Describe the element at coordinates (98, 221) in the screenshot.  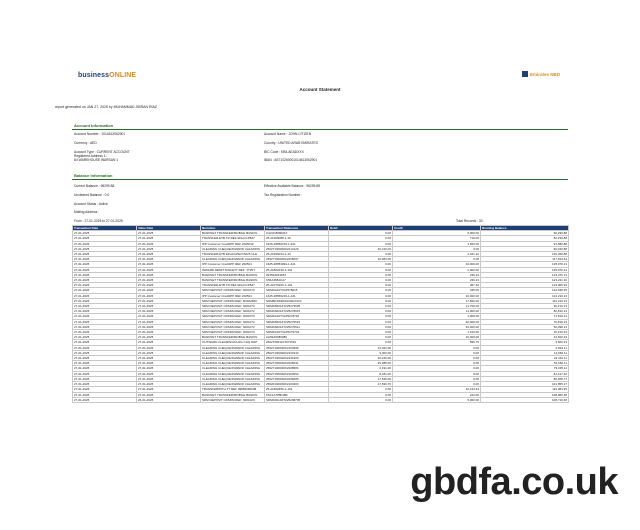
I see `statement-period: From : 27-01-2025 to 27-01-2025` at that location.